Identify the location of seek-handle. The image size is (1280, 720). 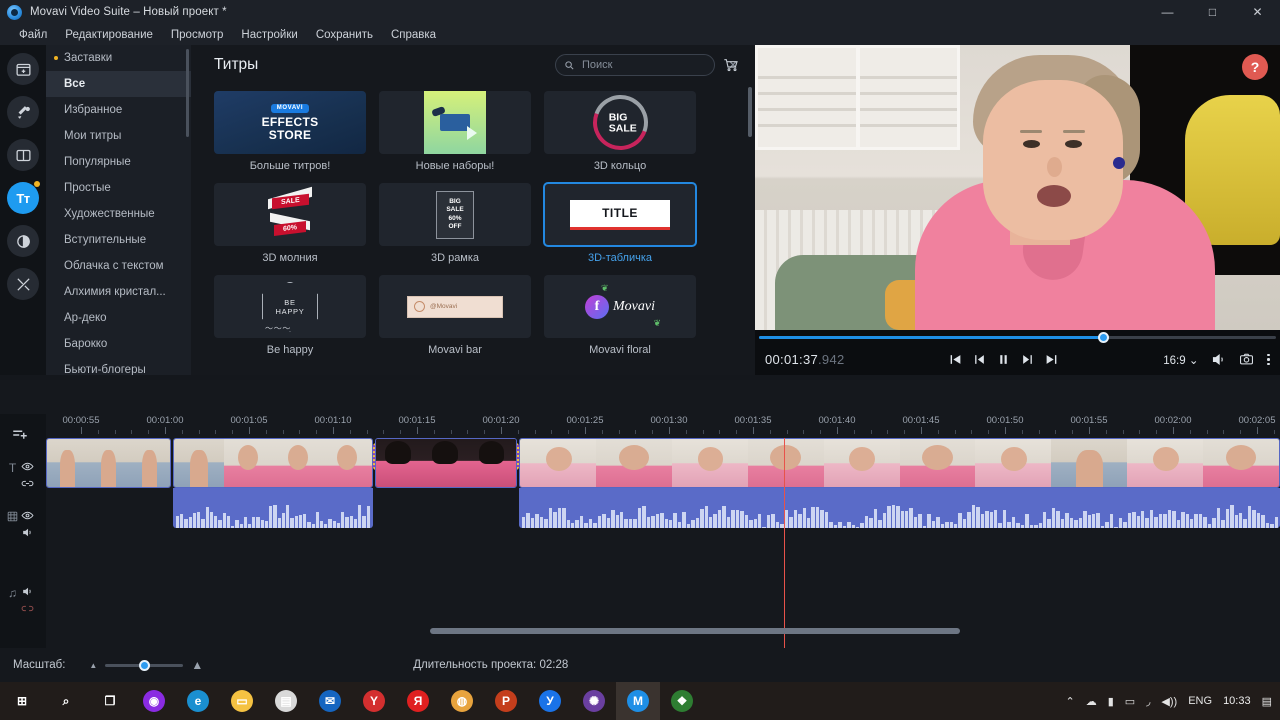
(1103, 337).